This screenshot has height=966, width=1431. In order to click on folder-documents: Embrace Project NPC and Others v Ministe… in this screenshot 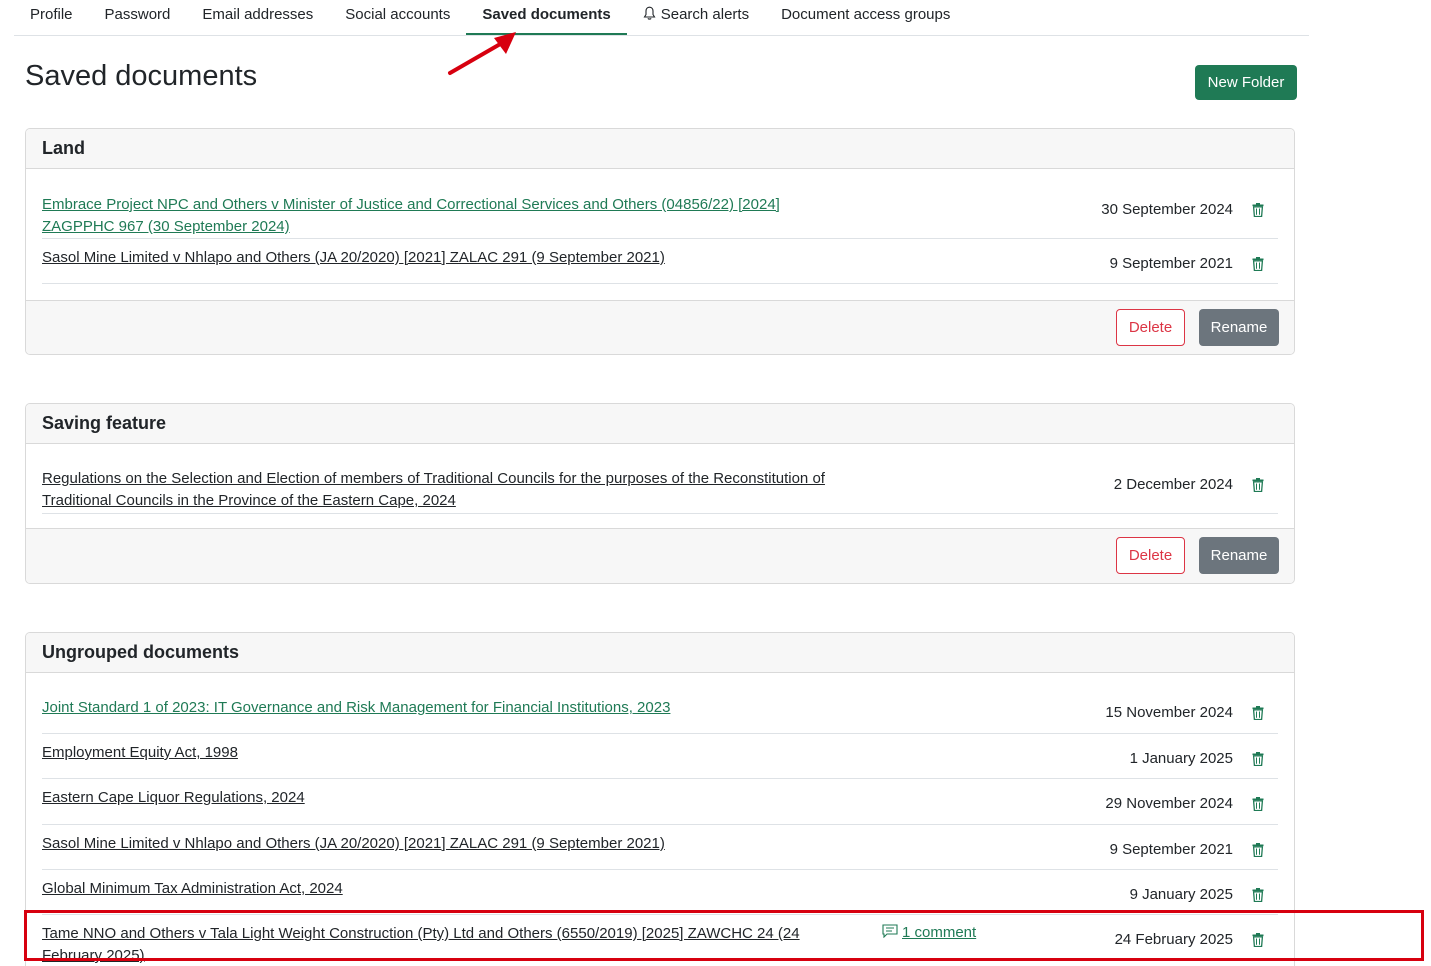, I will do `click(660, 234)`.